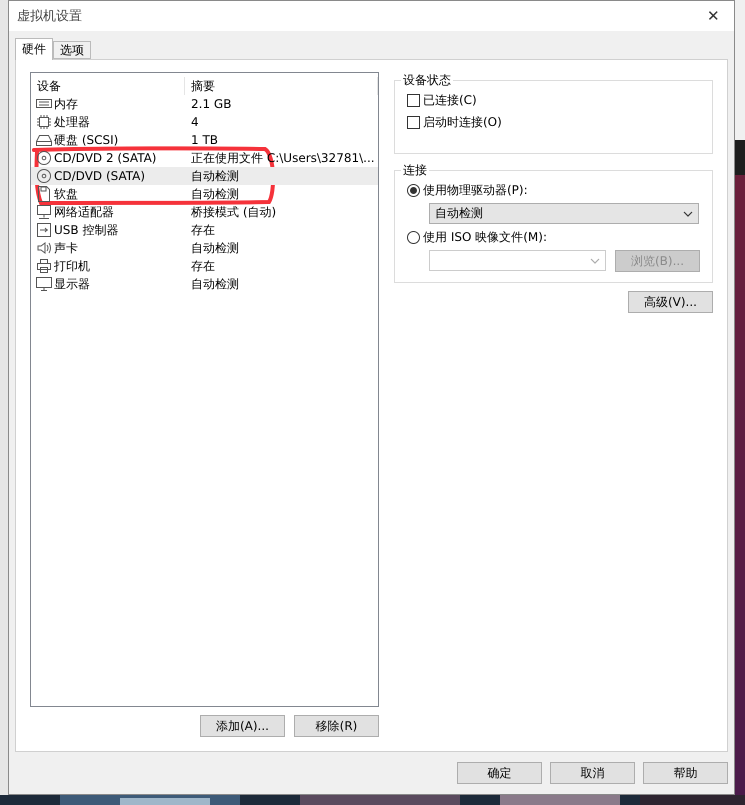  What do you see at coordinates (44, 248) in the screenshot?
I see `speaker-icon` at bounding box center [44, 248].